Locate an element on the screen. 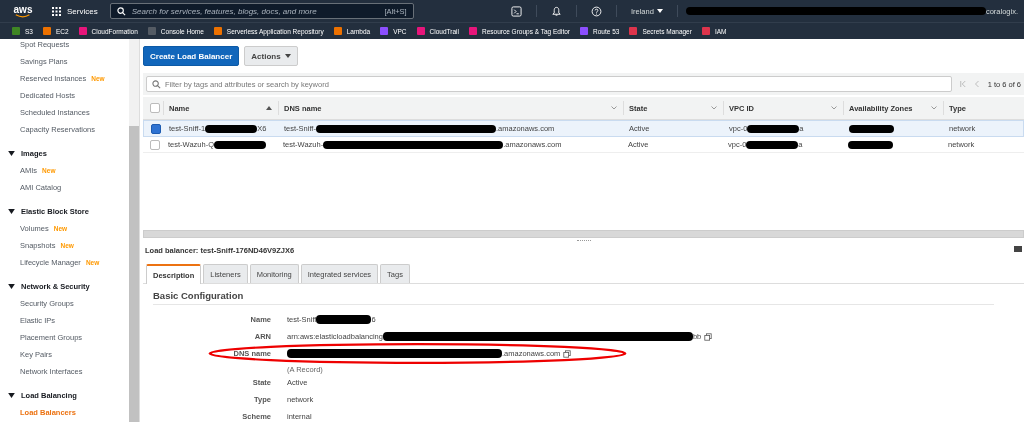 The image size is (1024, 422). section-title: Basic Configuration is located at coordinates (573, 297).